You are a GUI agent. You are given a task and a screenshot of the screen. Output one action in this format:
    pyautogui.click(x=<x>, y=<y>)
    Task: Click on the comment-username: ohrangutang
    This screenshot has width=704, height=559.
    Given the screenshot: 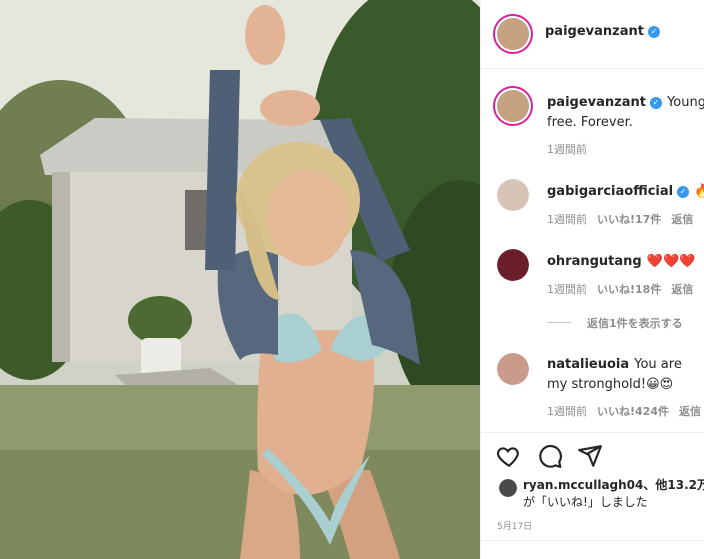 What is the action you would take?
    pyautogui.click(x=594, y=261)
    